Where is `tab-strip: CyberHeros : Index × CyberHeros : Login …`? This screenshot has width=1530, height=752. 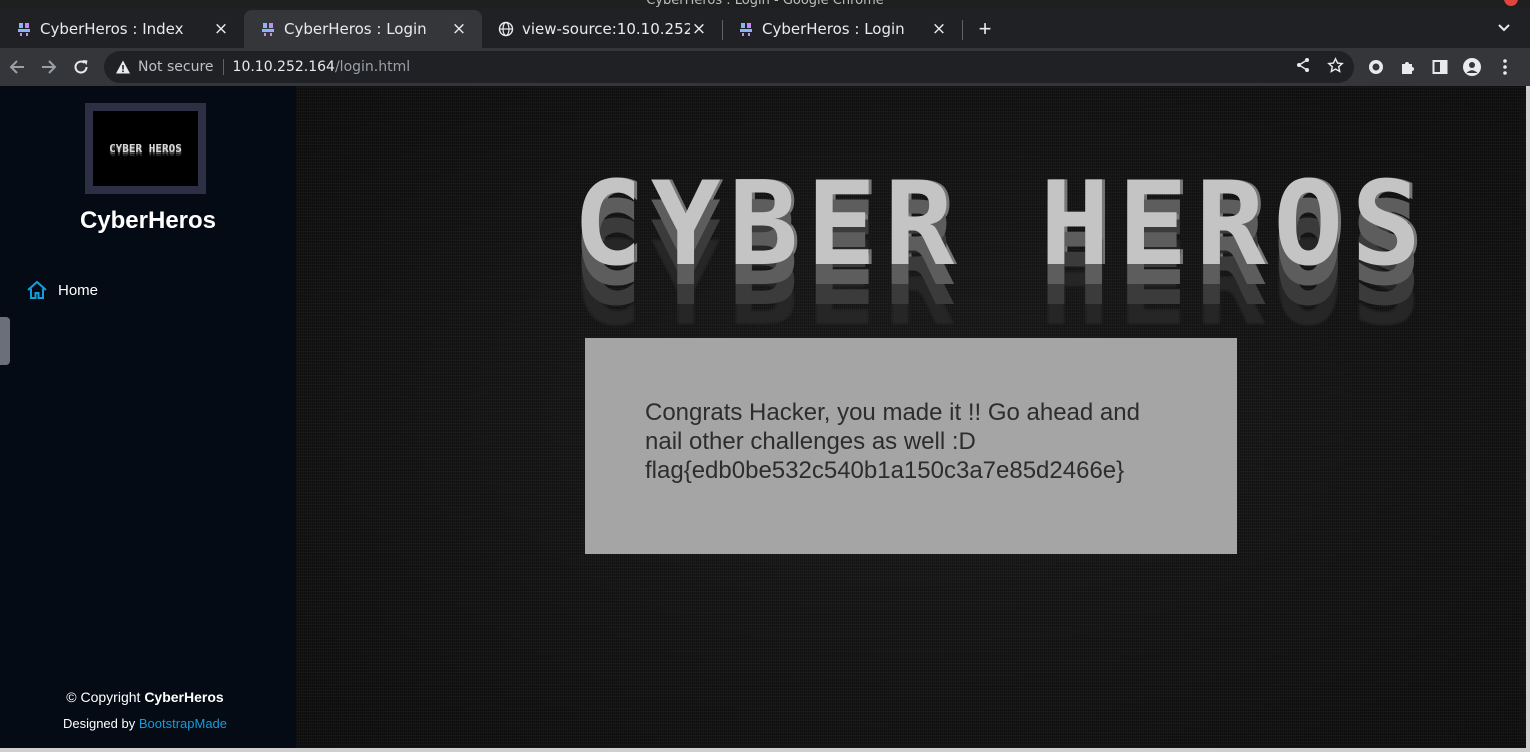
tab-strip: CyberHeros : Index × CyberHeros : Login … is located at coordinates (765, 28).